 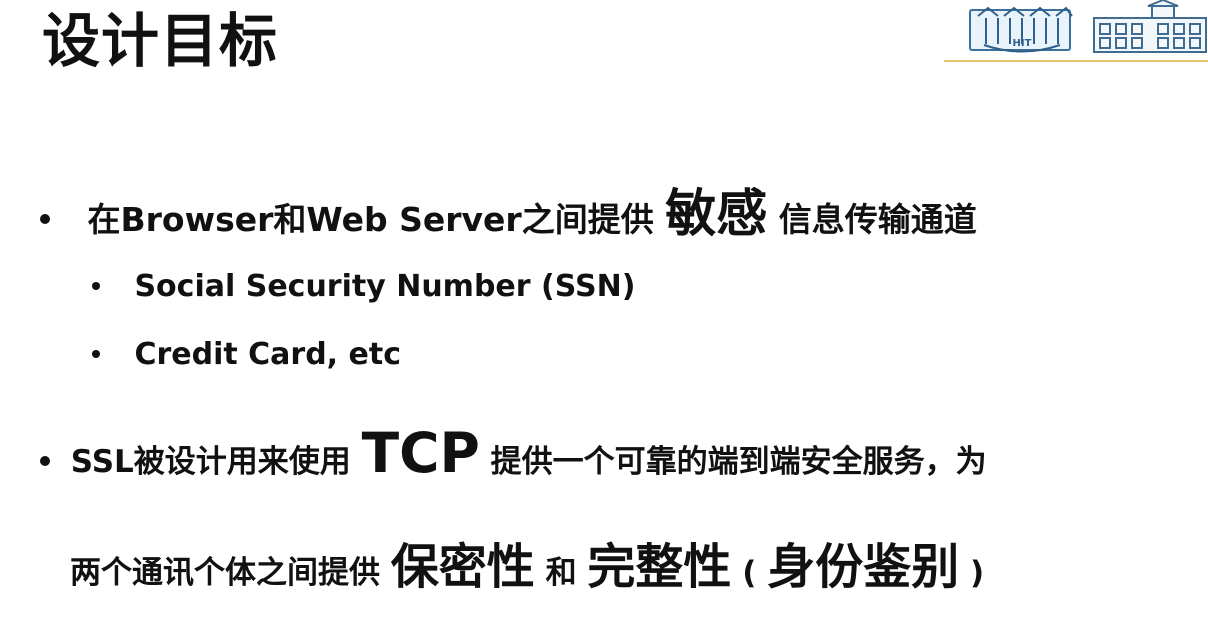 What do you see at coordinates (225, 573) in the screenshot?
I see `bullet-text-before: 两个通讯个体之间提供` at bounding box center [225, 573].